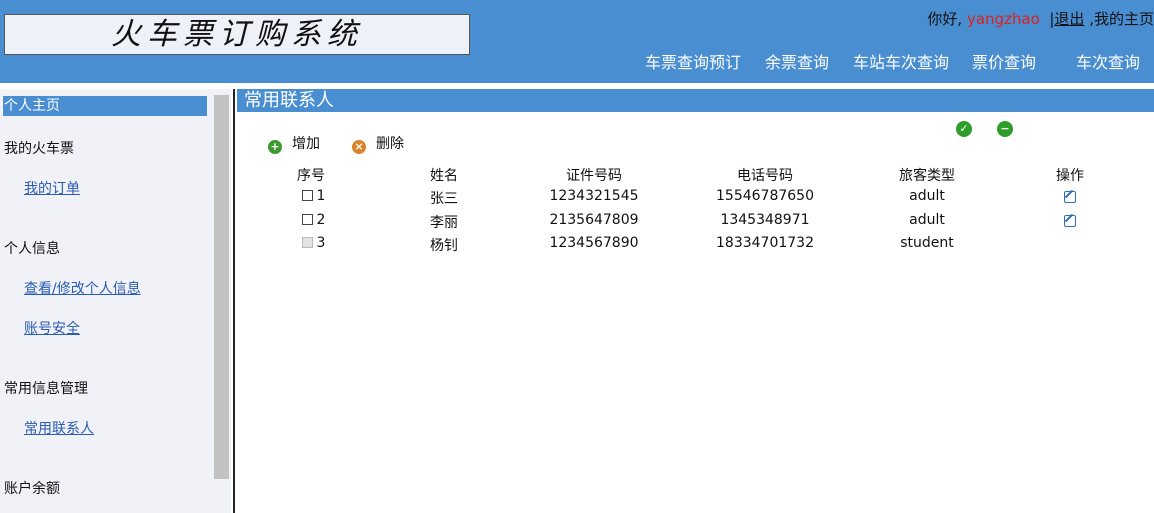  I want to click on column-header-no: 序号, so click(311, 176).